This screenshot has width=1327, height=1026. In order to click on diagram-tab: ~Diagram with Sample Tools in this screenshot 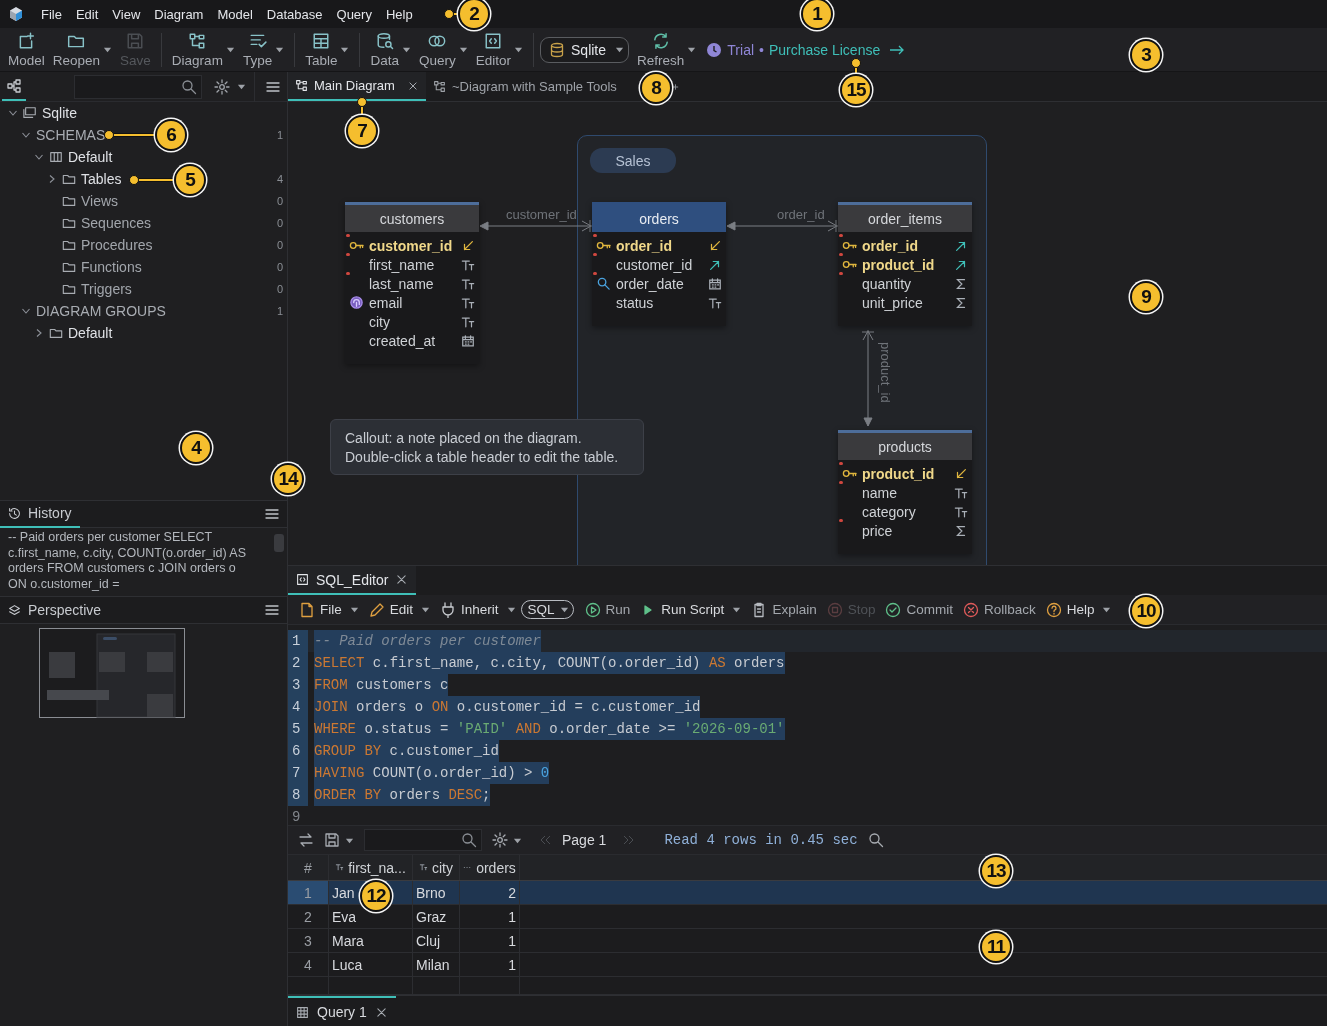, I will do `click(524, 86)`.